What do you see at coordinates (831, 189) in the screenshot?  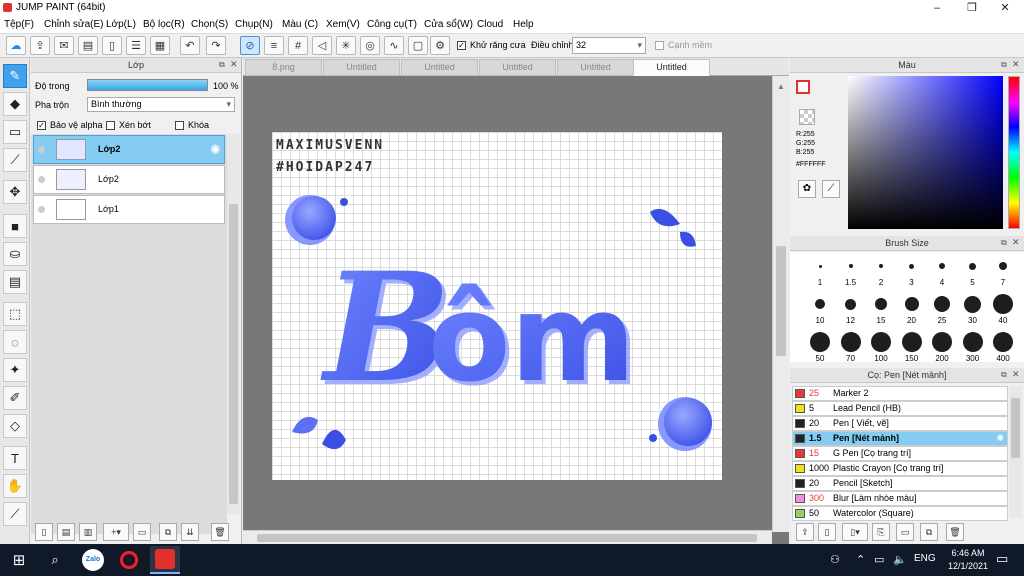 I see `color-eyedrop-icon: ⟋` at bounding box center [831, 189].